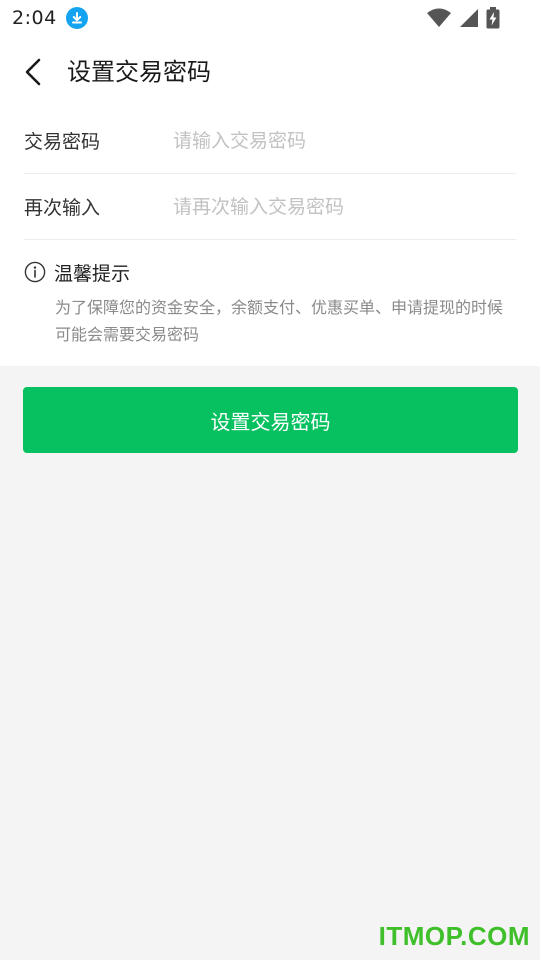 This screenshot has height=960, width=540. I want to click on page-title: 设置交易密码, so click(139, 72).